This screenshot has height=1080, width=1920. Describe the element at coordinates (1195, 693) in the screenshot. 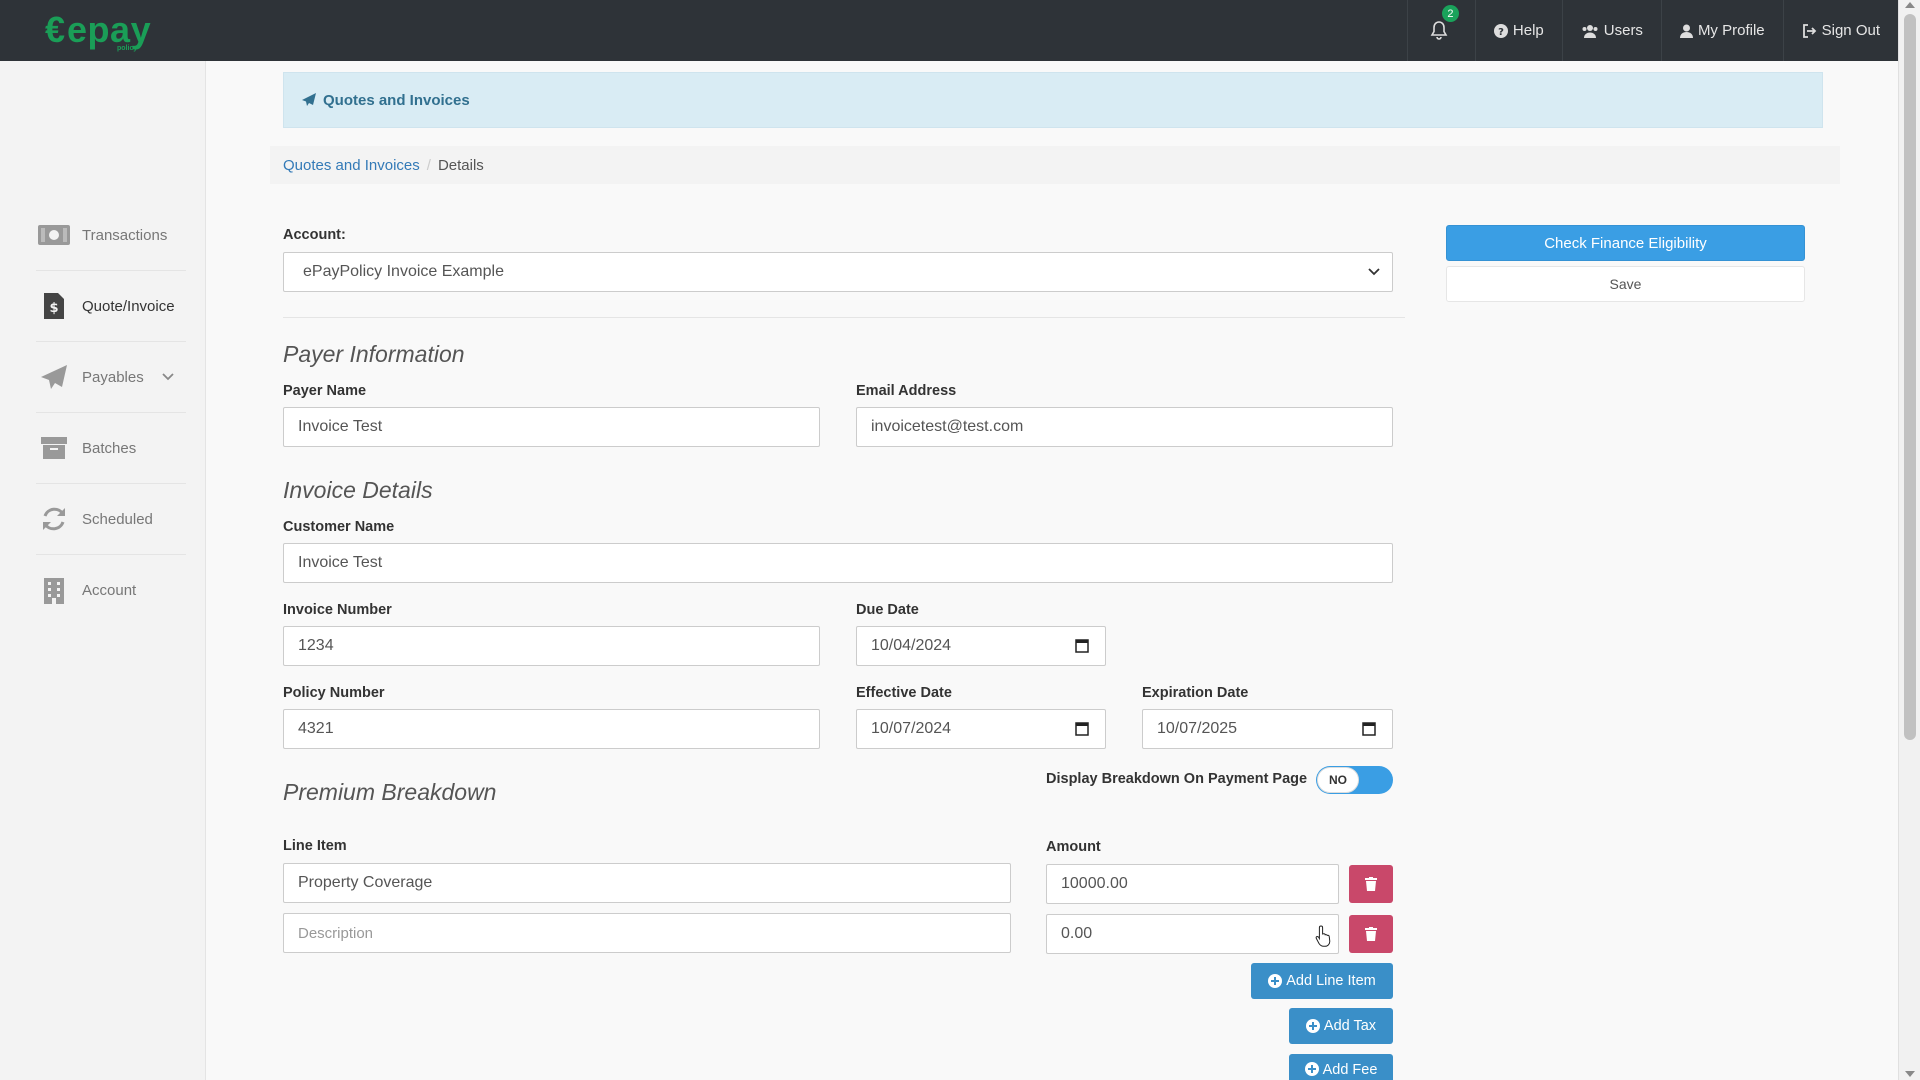

I see `expiration-date-label: Expiration Date` at that location.